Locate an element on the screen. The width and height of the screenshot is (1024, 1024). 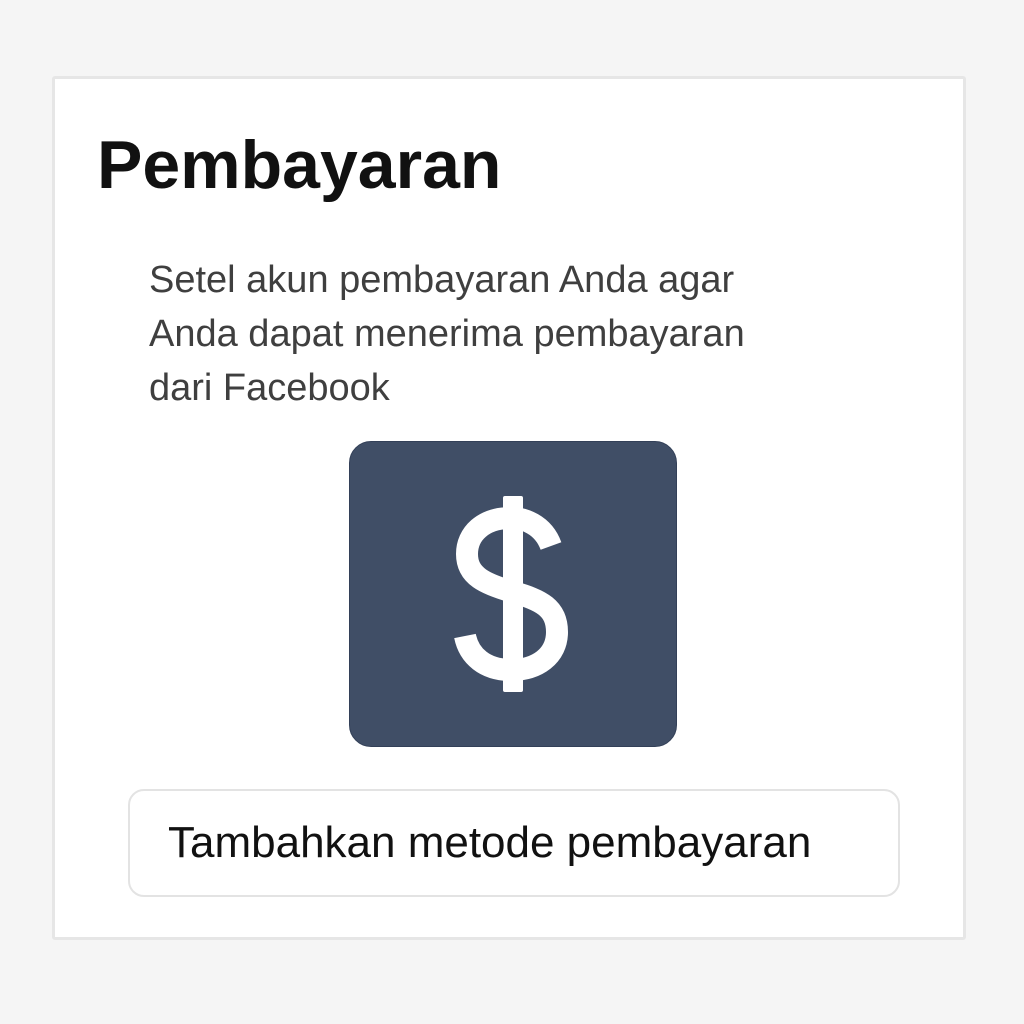
description-line: dari Facebook is located at coordinates (269, 388).